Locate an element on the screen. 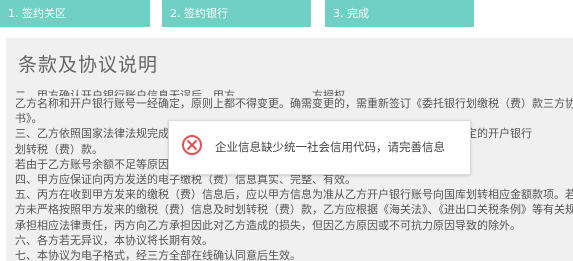  agreement-line: 七、本协议为电子格式，经三方全部在线确认同意后生效。 is located at coordinates (158, 254).